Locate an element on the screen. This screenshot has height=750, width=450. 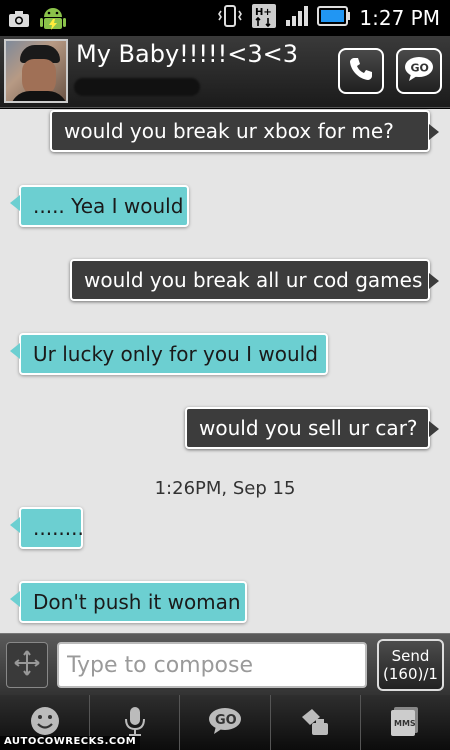
message-outgoing: would you break ur xbox for me? is located at coordinates (244, 131).